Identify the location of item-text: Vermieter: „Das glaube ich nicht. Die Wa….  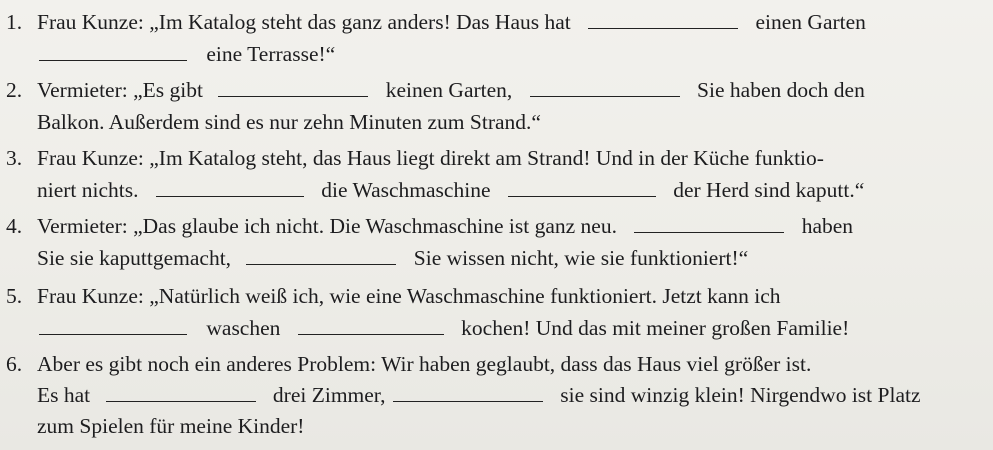
(327, 226).